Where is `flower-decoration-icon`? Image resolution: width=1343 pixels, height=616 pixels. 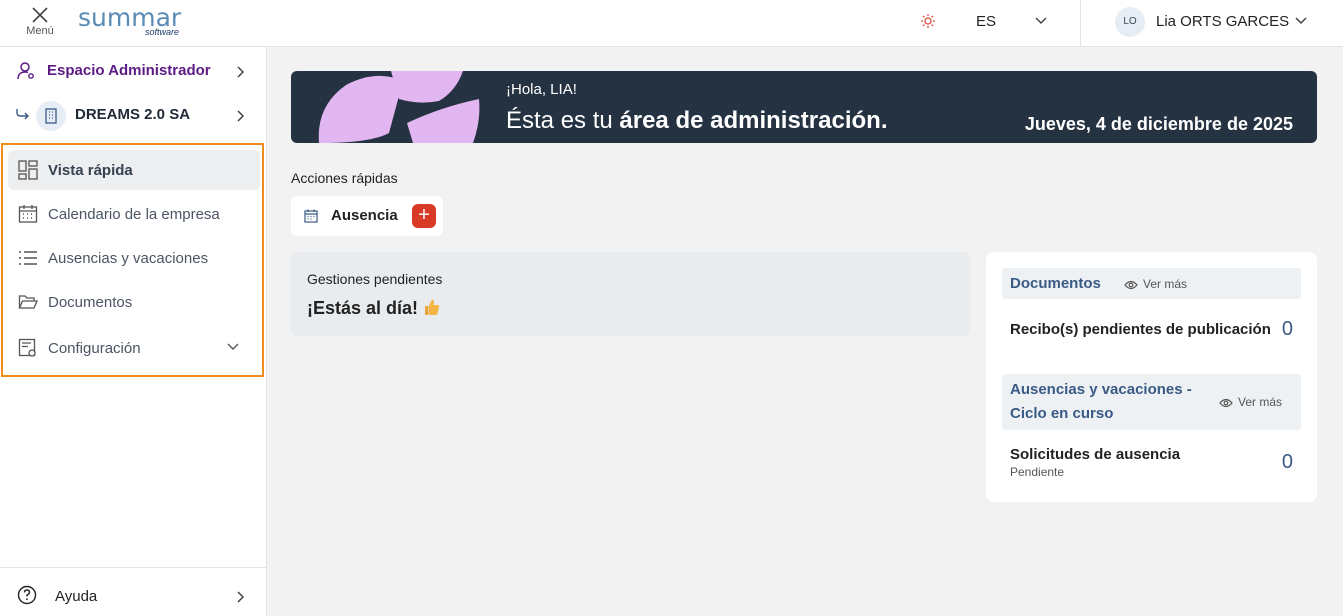
flower-decoration-icon is located at coordinates (399, 107).